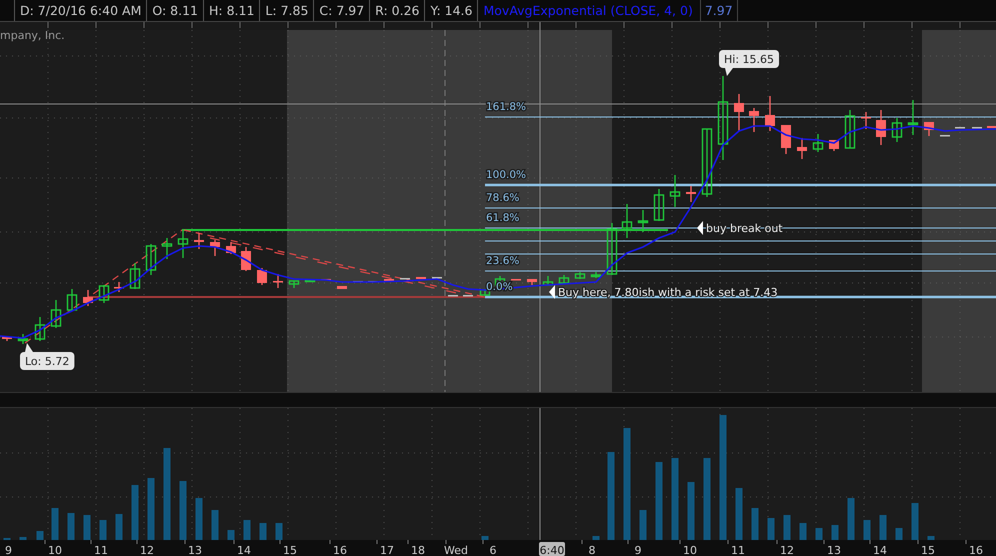  What do you see at coordinates (81, 10) in the screenshot?
I see `quote-field: D: 7/20/16 6:40 AM` at bounding box center [81, 10].